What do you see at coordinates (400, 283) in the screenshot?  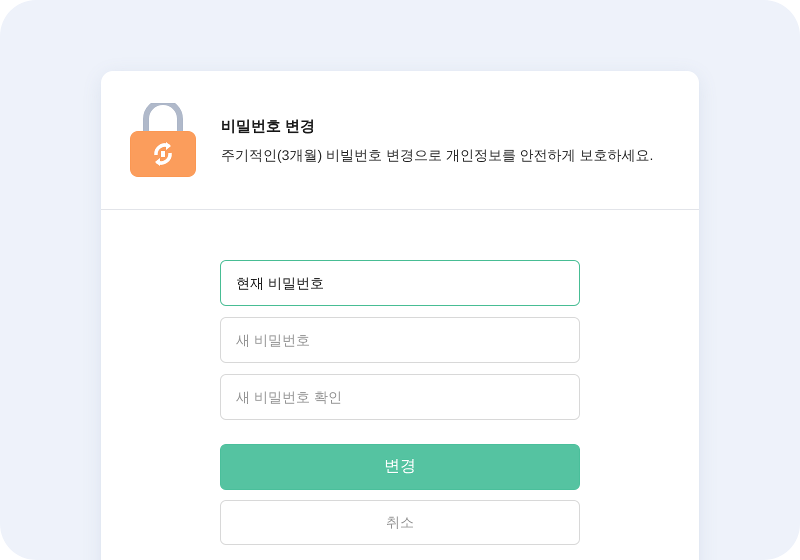 I see `password-field: 현재 비밀번호` at bounding box center [400, 283].